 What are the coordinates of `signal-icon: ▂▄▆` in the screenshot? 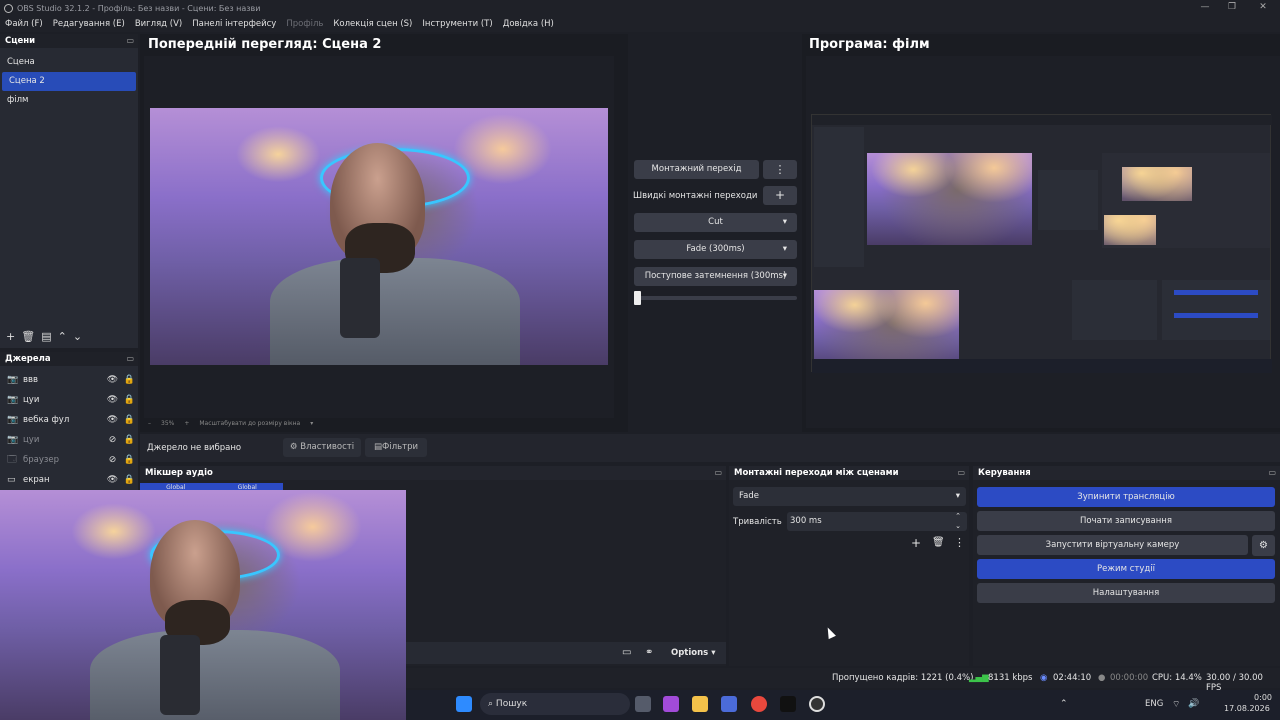 It's located at (979, 678).